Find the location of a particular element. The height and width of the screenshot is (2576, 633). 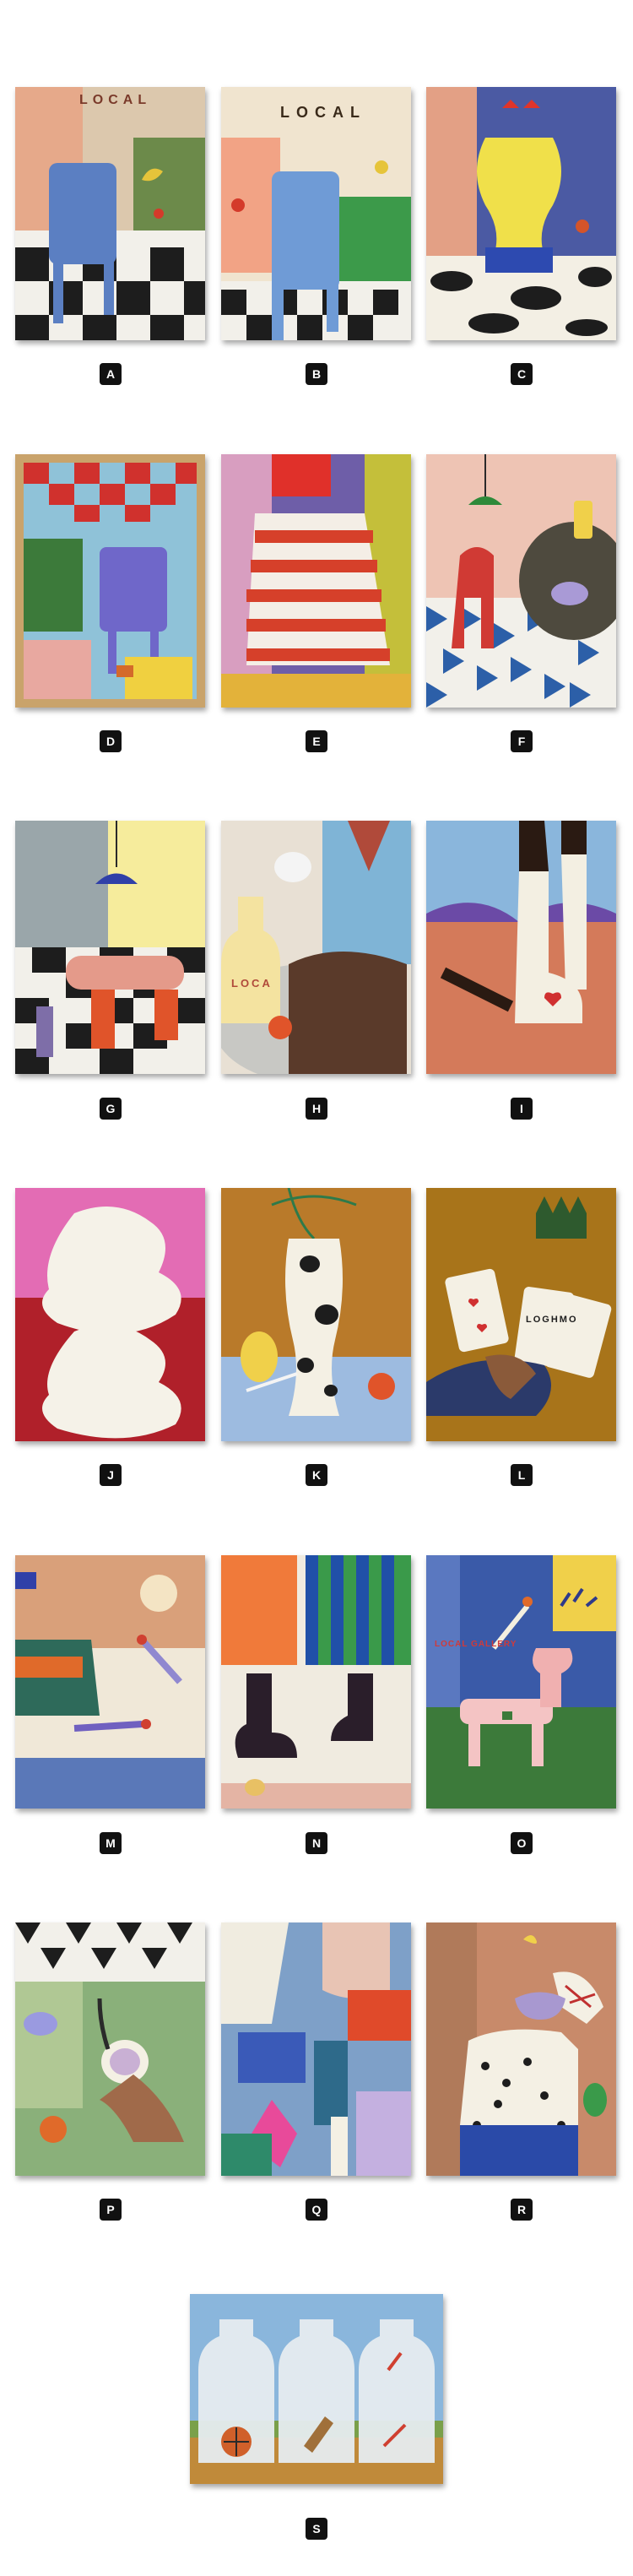

label-q: Q is located at coordinates (316, 2210).